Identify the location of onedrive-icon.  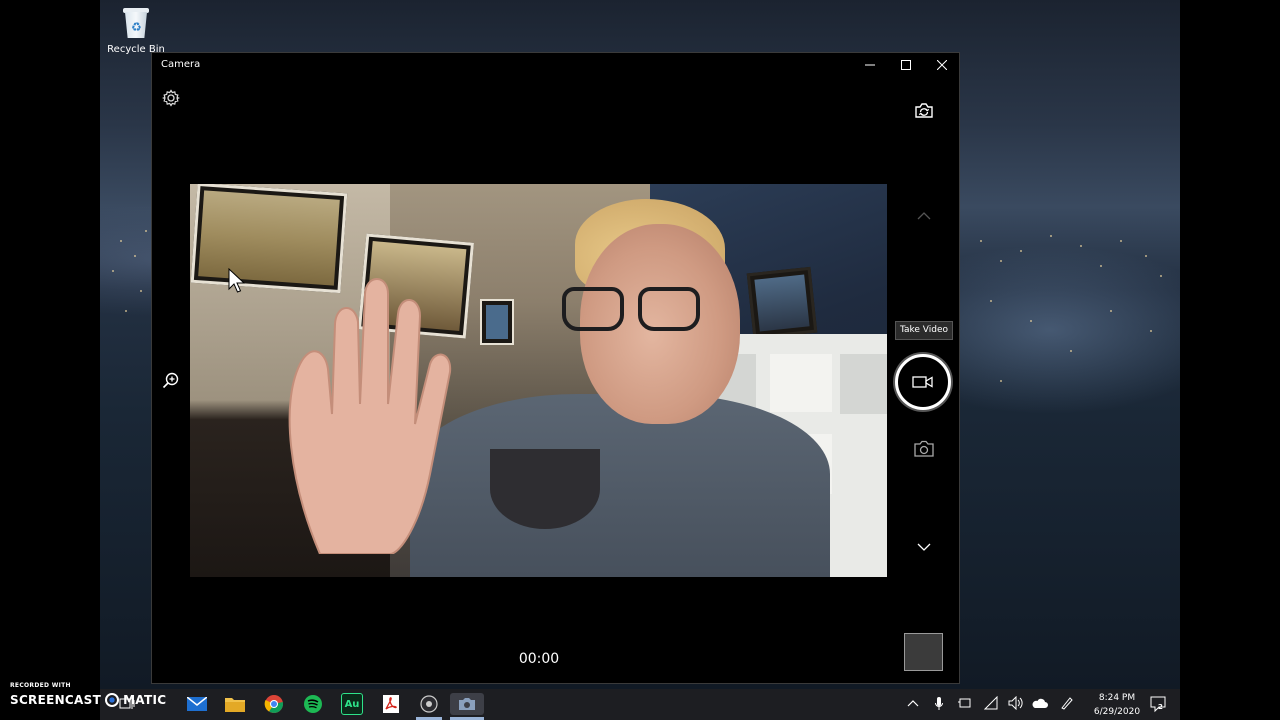
(1040, 703).